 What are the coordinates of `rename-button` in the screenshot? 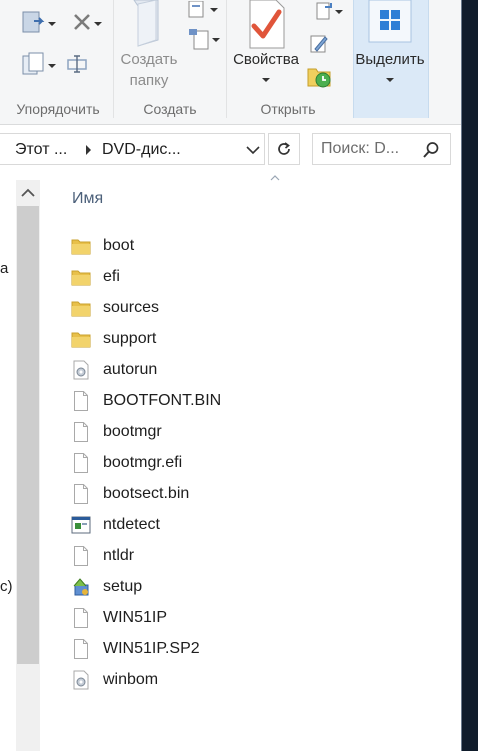 It's located at (77, 64).